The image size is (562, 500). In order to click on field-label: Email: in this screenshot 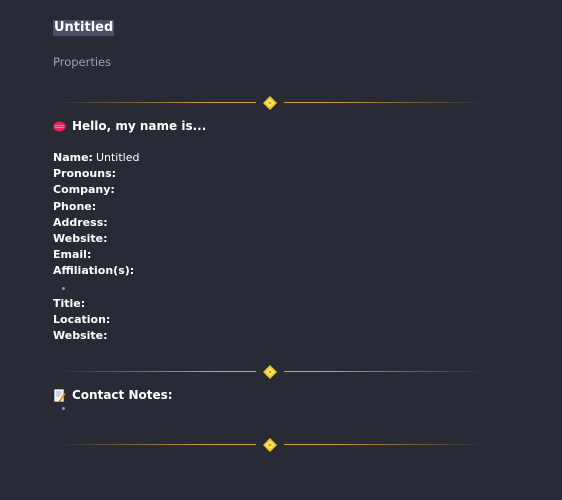, I will do `click(72, 255)`.